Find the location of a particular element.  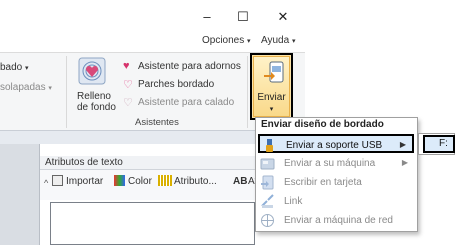

menu-bar: Opciones ▾ Ayuda ▾ is located at coordinates (152, 42).